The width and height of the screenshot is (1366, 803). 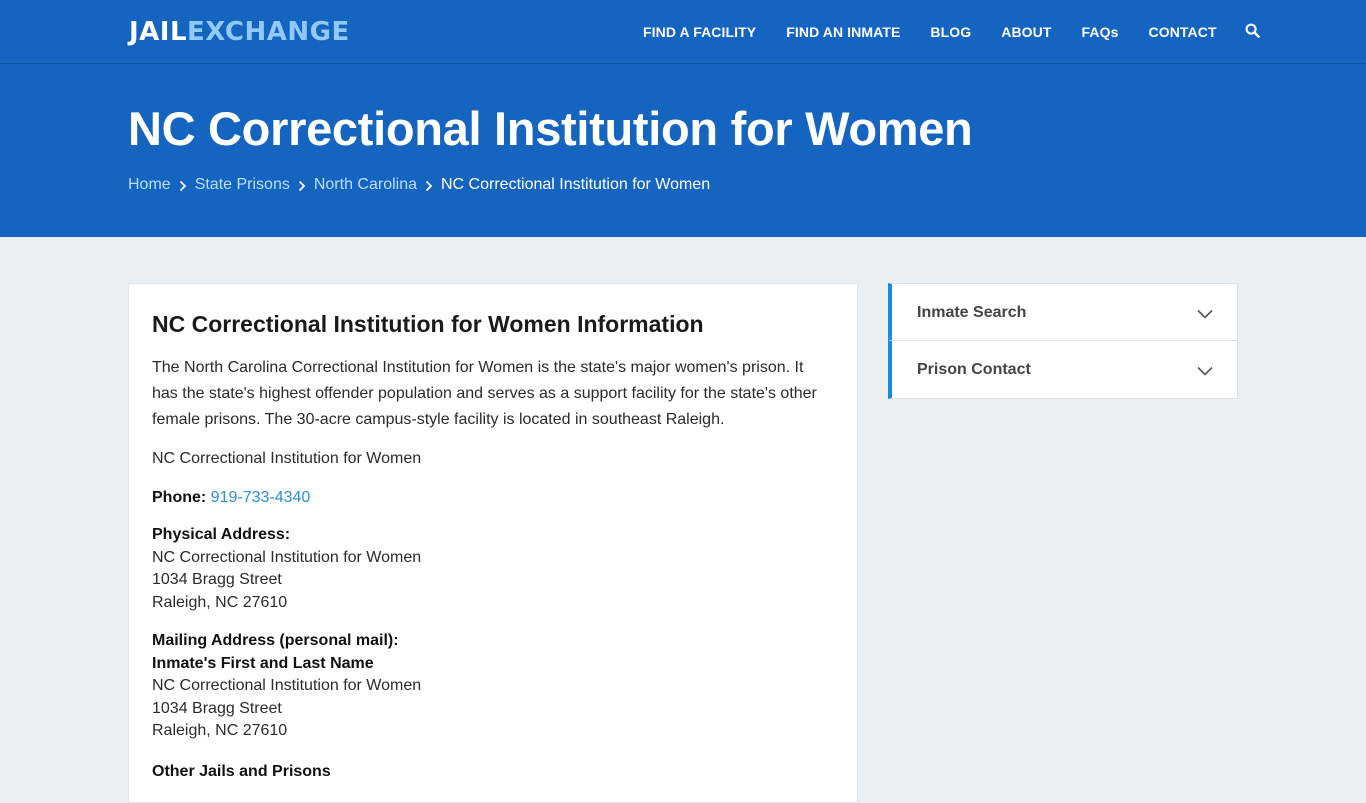 I want to click on nav-faqs: FAQs, so click(x=1100, y=32).